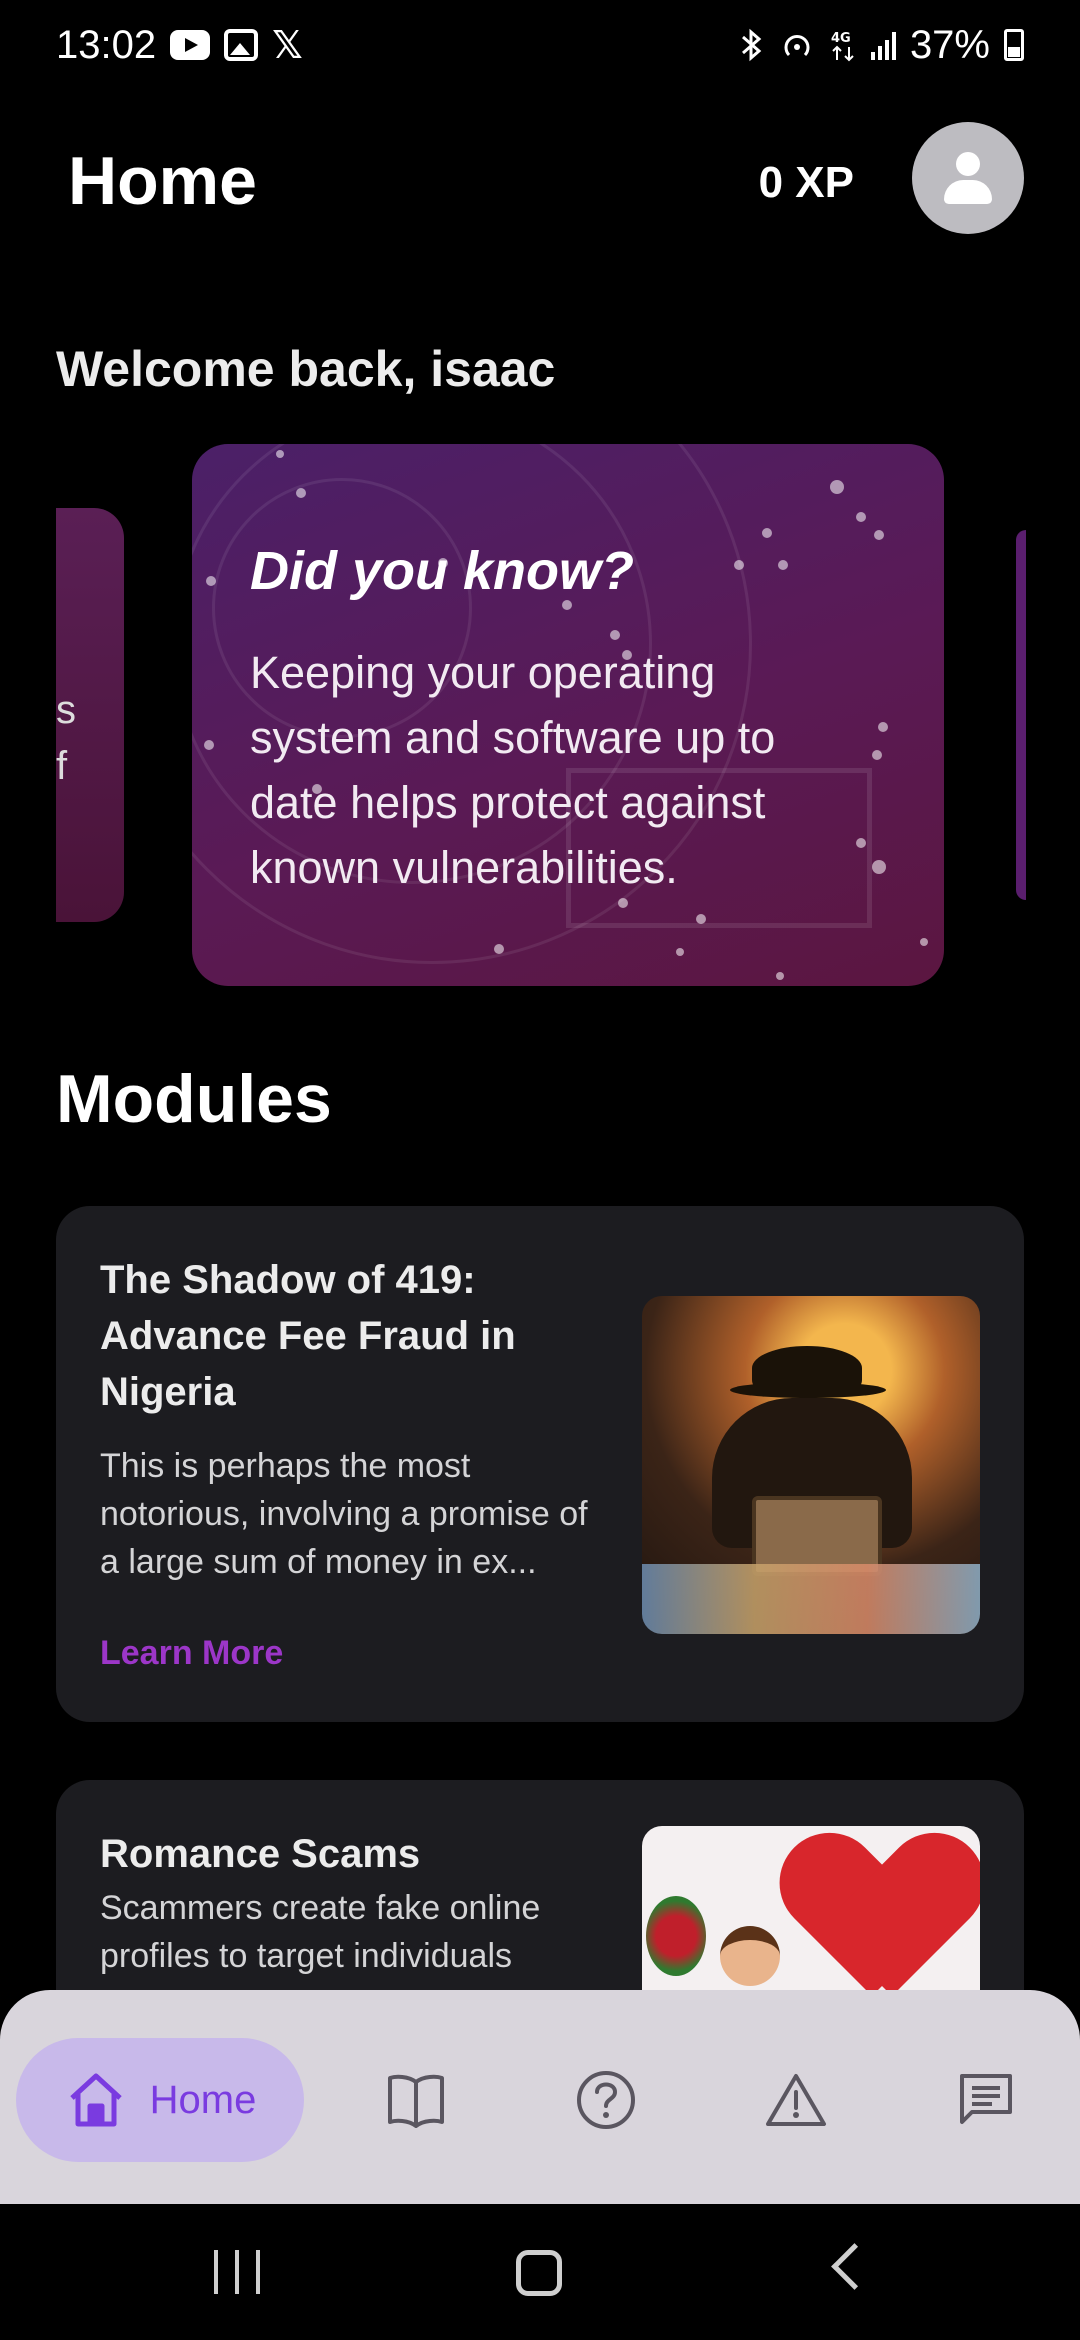  What do you see at coordinates (540, 45) in the screenshot?
I see `status-bar: 13:02 𝕏 4G 37%` at bounding box center [540, 45].